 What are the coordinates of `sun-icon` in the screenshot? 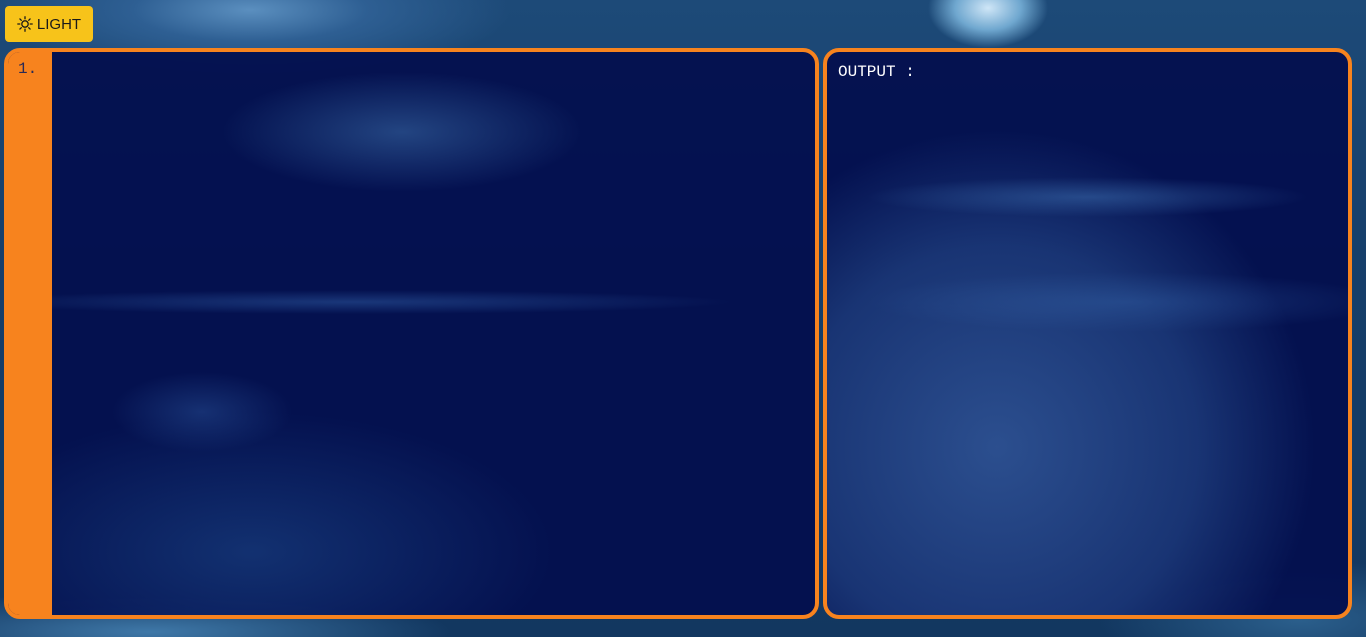 It's located at (25, 24).